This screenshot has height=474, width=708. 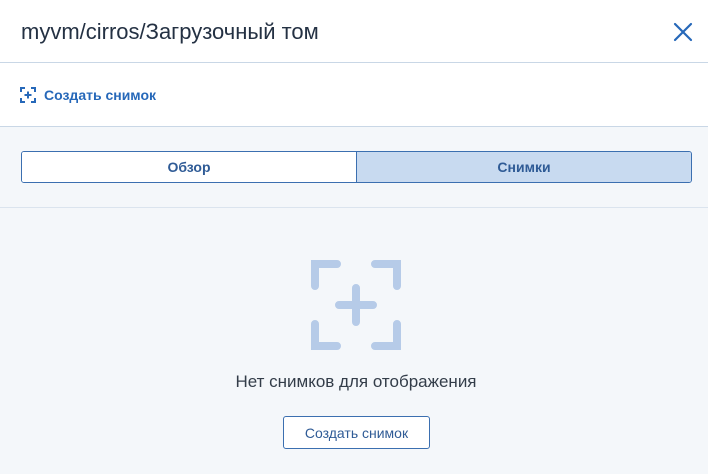 What do you see at coordinates (356, 381) in the screenshot?
I see `empty-state-message: Нет снимков для отображения` at bounding box center [356, 381].